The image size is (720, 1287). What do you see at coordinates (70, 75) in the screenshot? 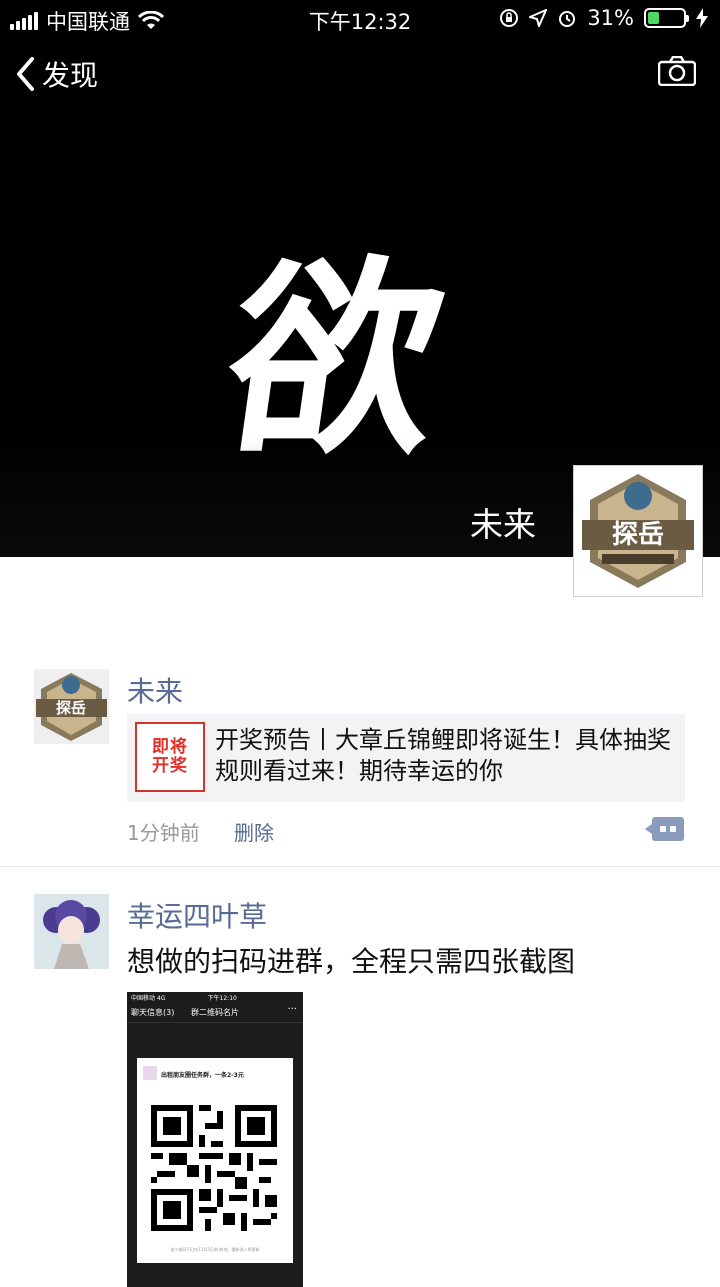
I see `back-label: 发现` at bounding box center [70, 75].